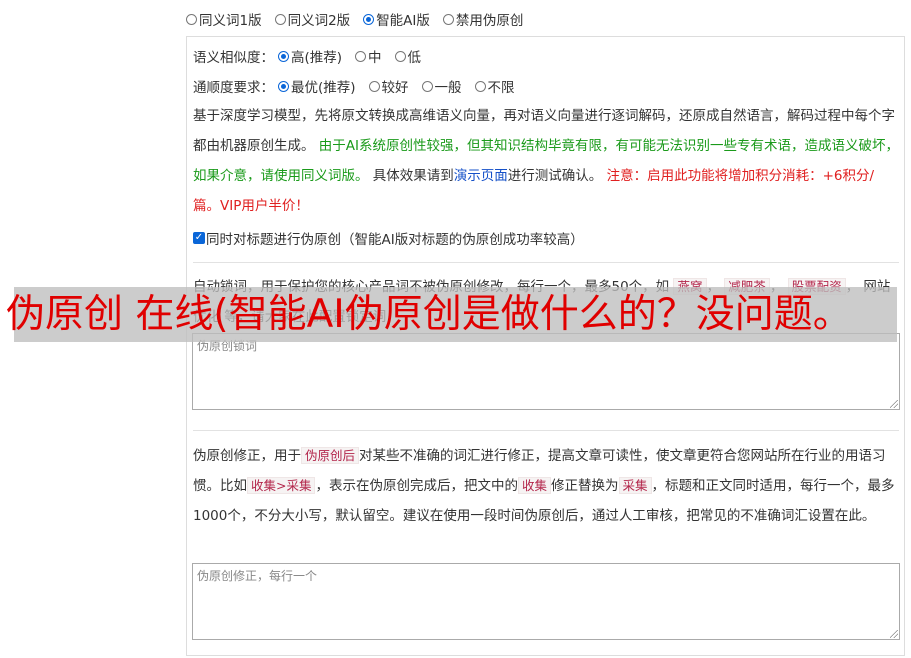  I want to click on version-option-synonym1: 同义词1版, so click(224, 19).